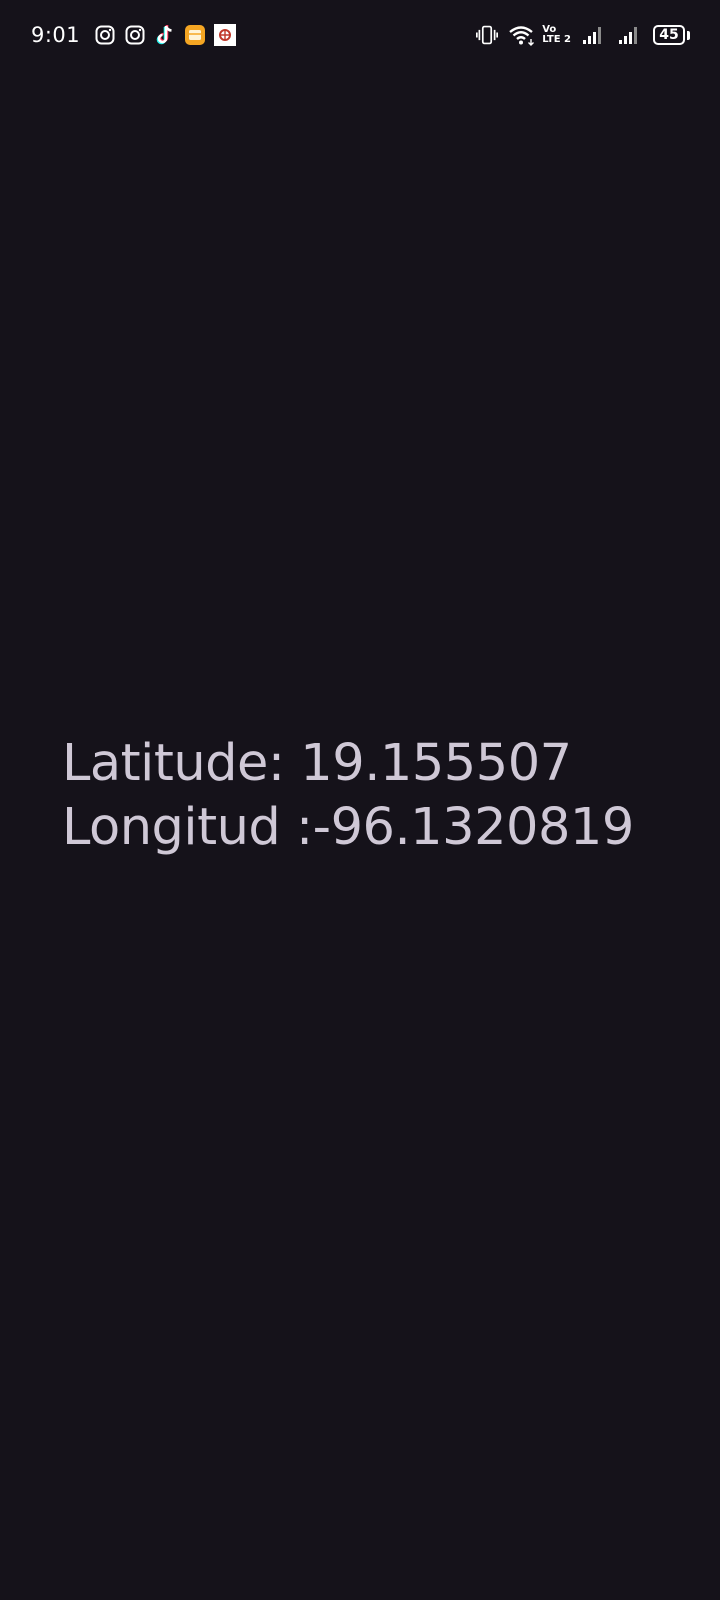 The image size is (720, 1600). I want to click on volte-indicator: Vo LTE 2, so click(556, 34).